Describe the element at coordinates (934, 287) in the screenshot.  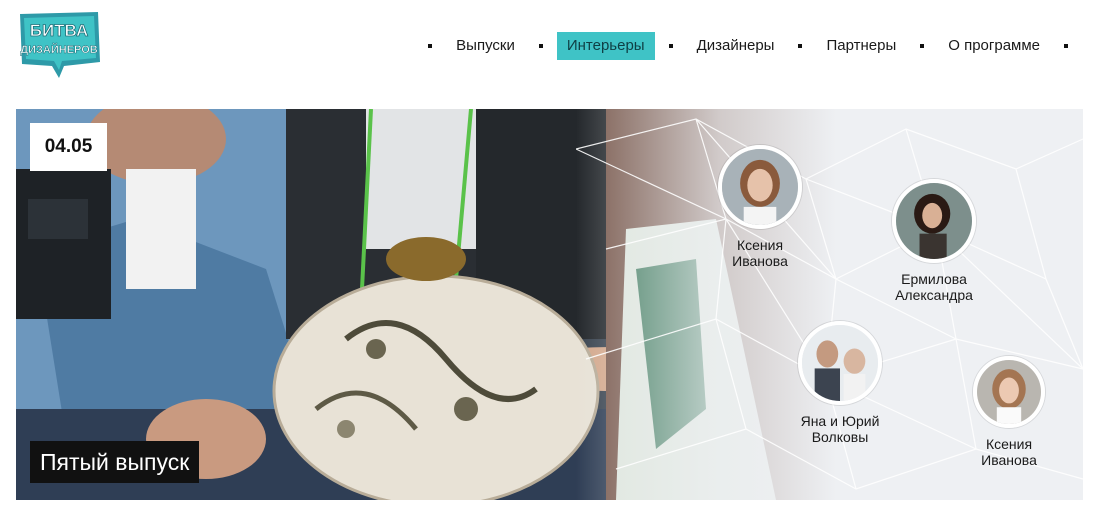
I see `designer-name: Ермилова Александра` at that location.